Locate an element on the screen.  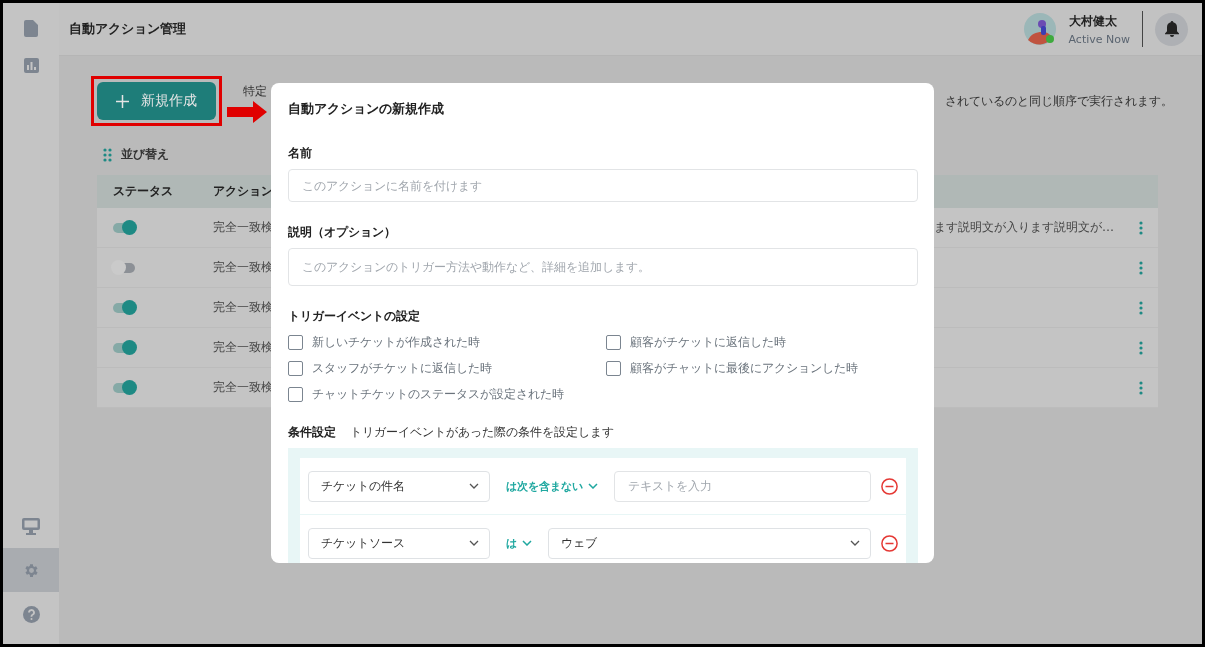
avatar-icon is located at coordinates (1039, 29).